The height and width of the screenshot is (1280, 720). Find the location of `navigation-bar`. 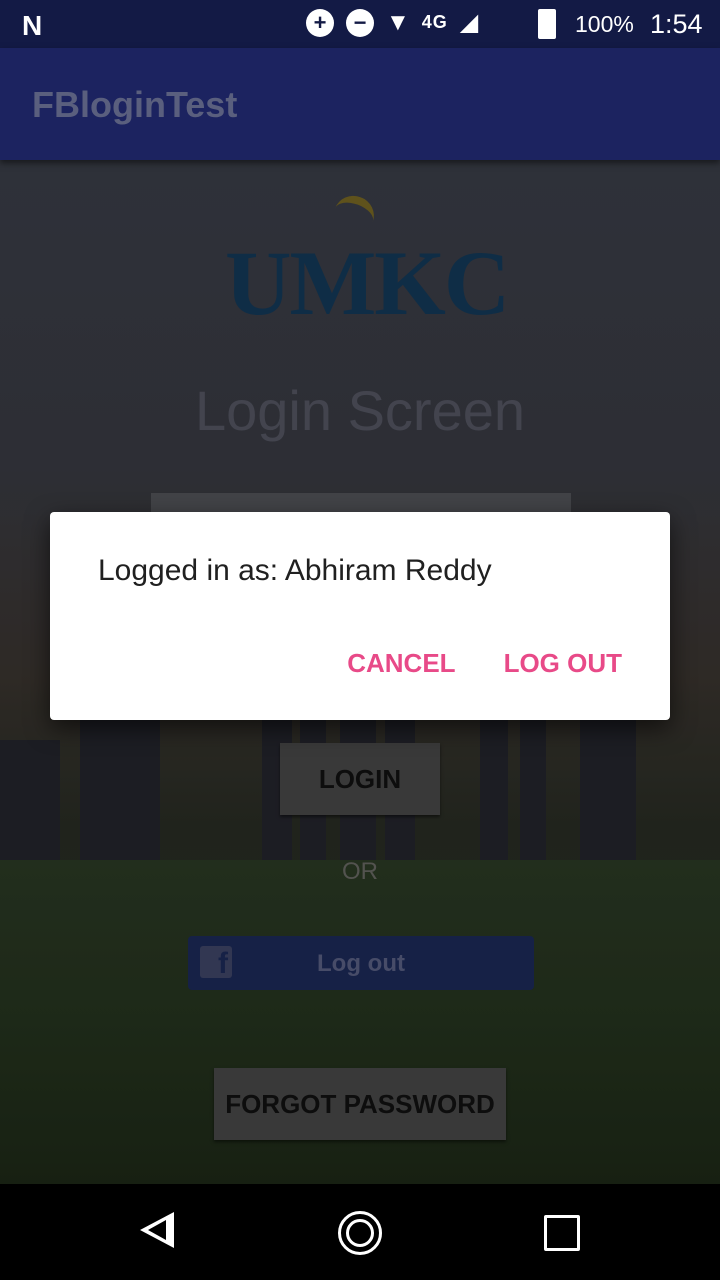

navigation-bar is located at coordinates (360, 1232).